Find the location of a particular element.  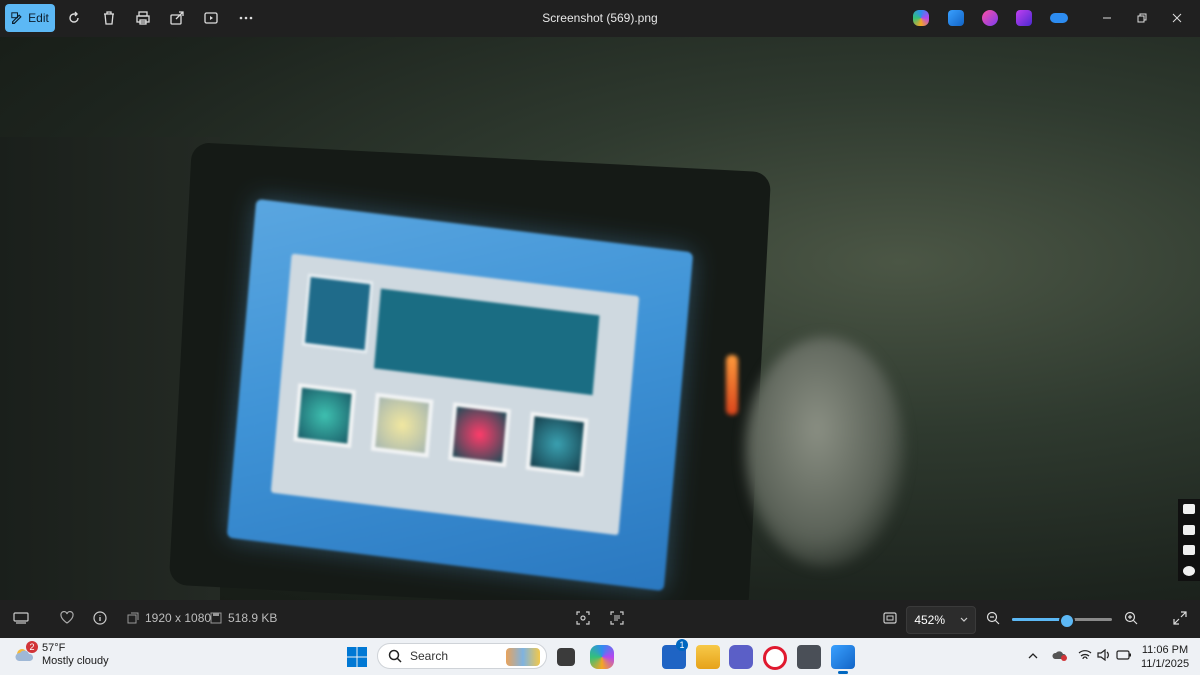

capture-overlay is located at coordinates (1189, 540).